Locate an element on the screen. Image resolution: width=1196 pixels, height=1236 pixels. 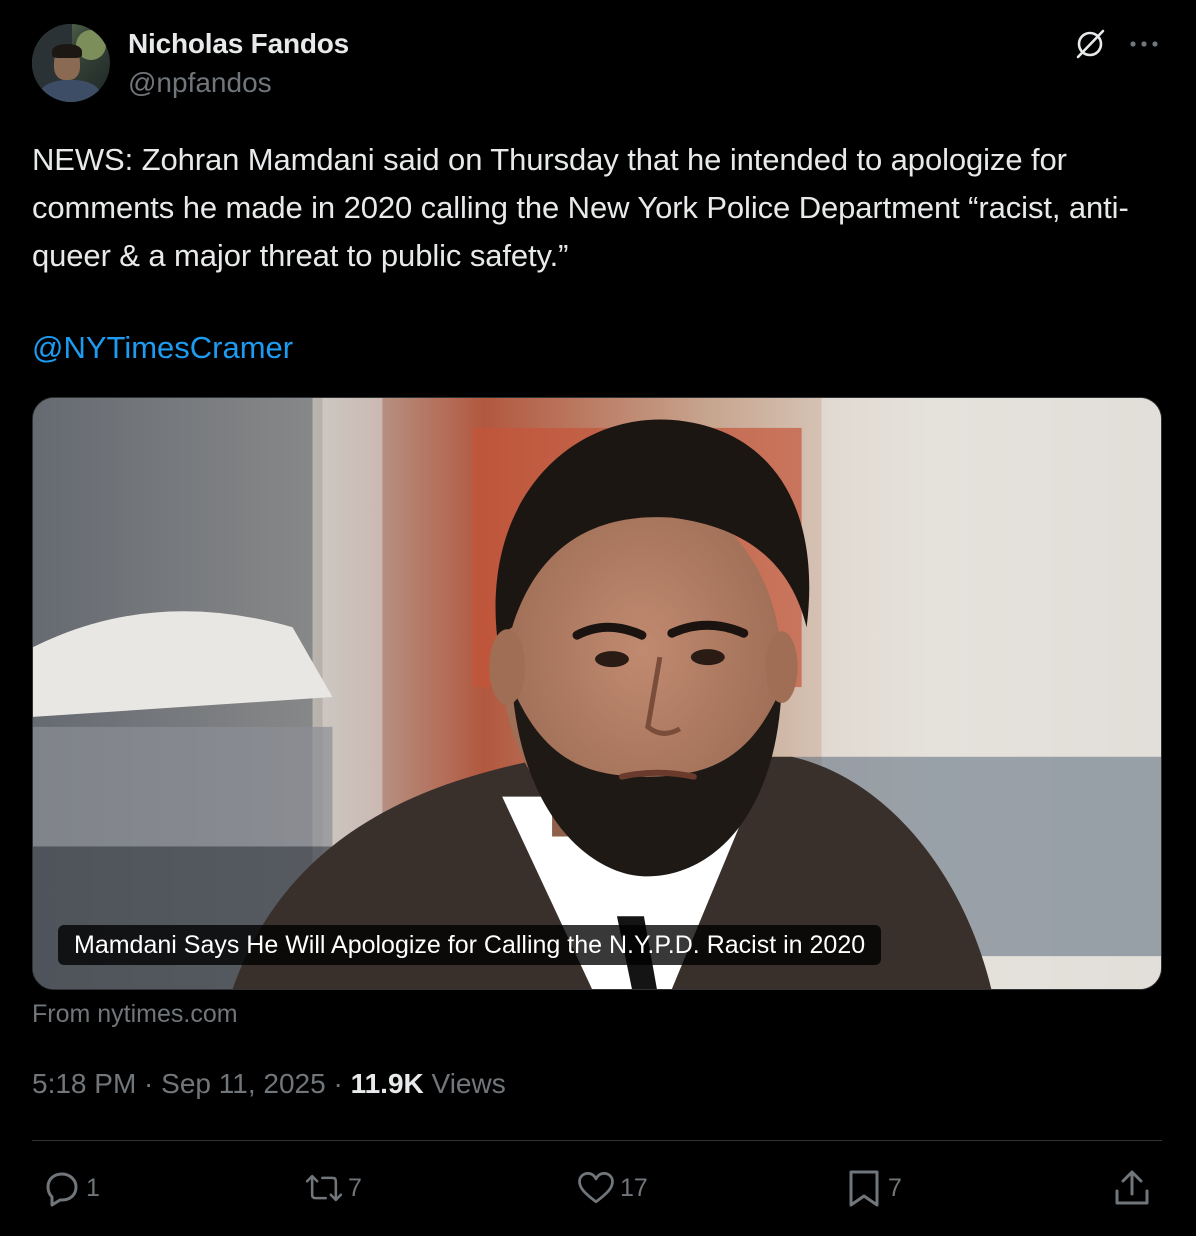
views-count: 11.9K is located at coordinates (387, 1083).